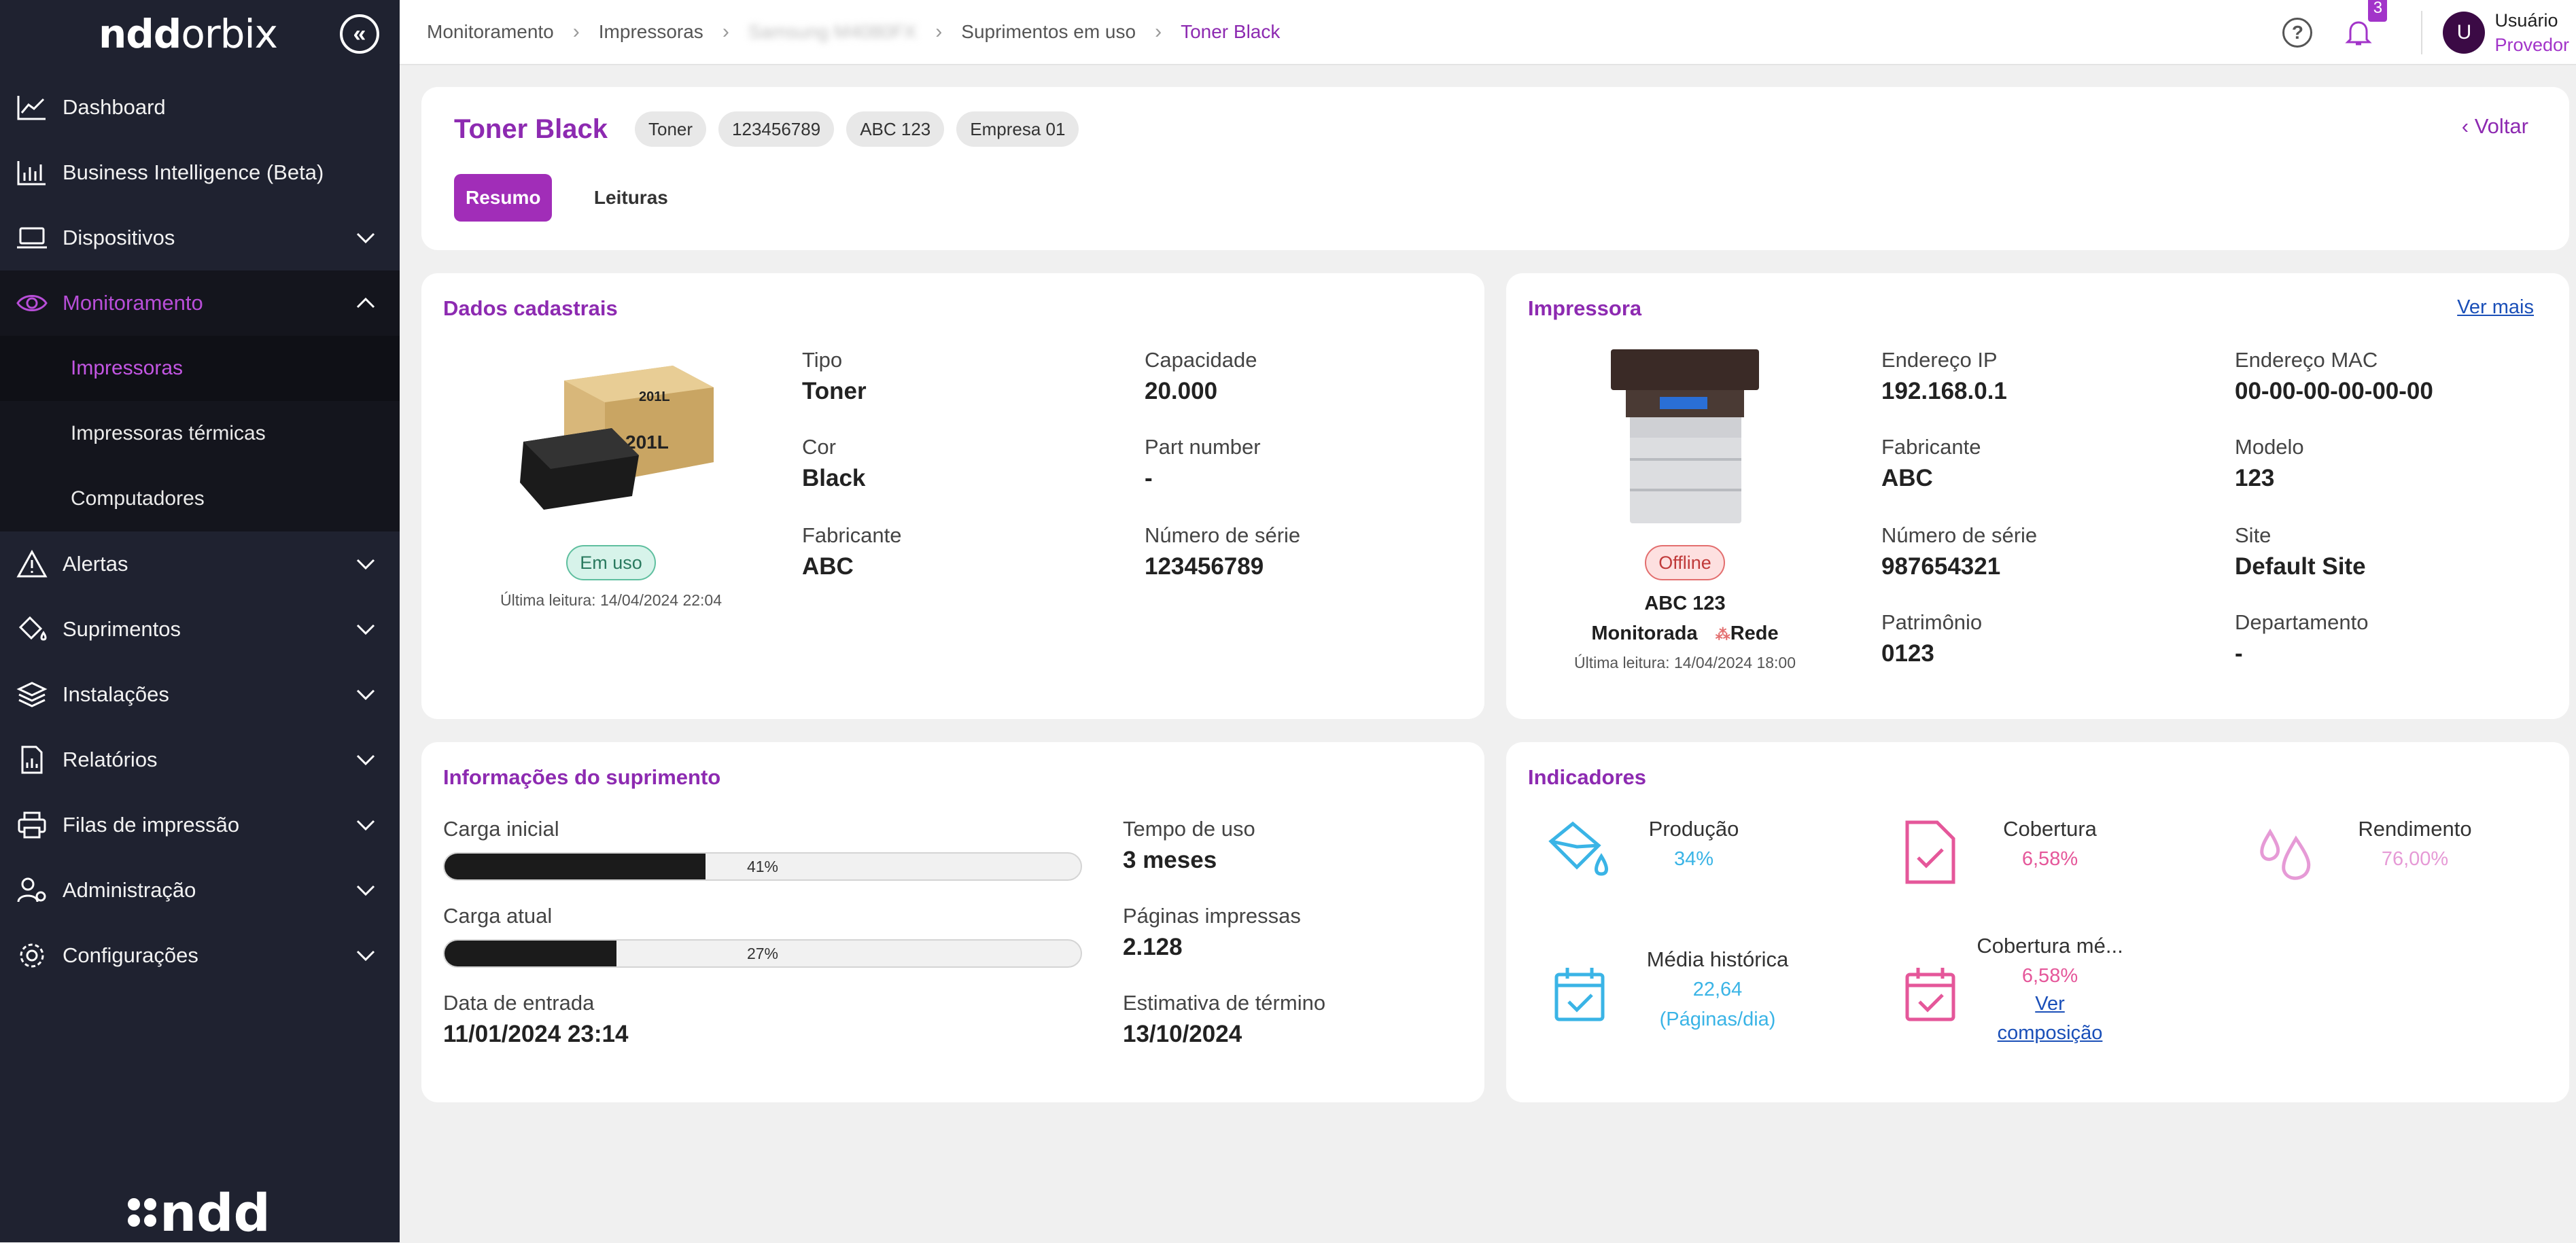  I want to click on indicator-producao: Produção 34%, so click(1694, 844).